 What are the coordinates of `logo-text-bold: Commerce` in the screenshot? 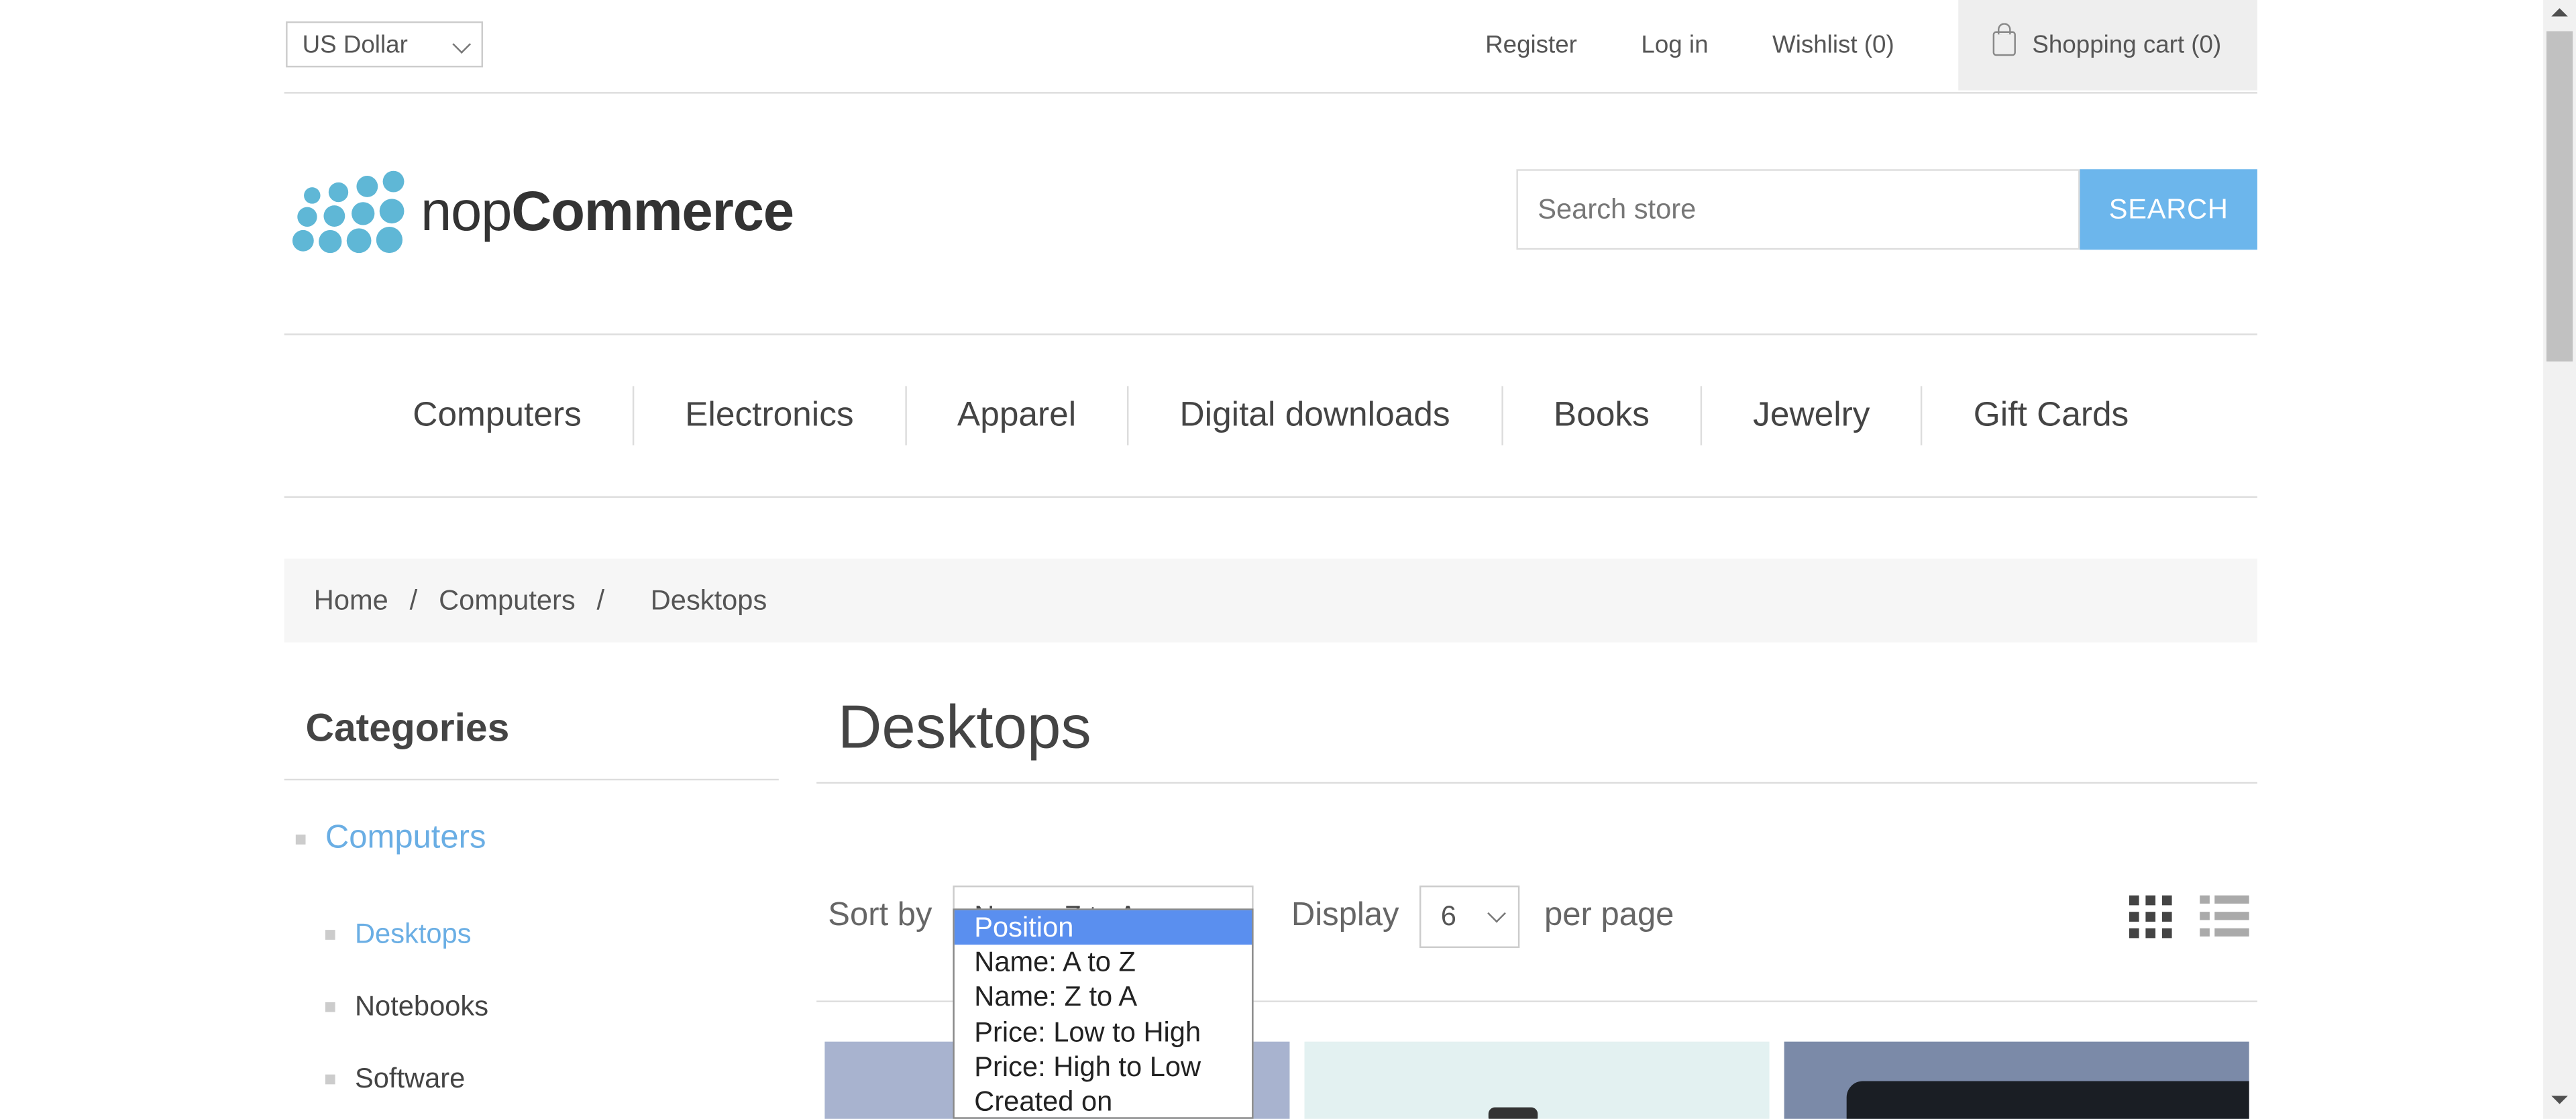 It's located at (652, 212).